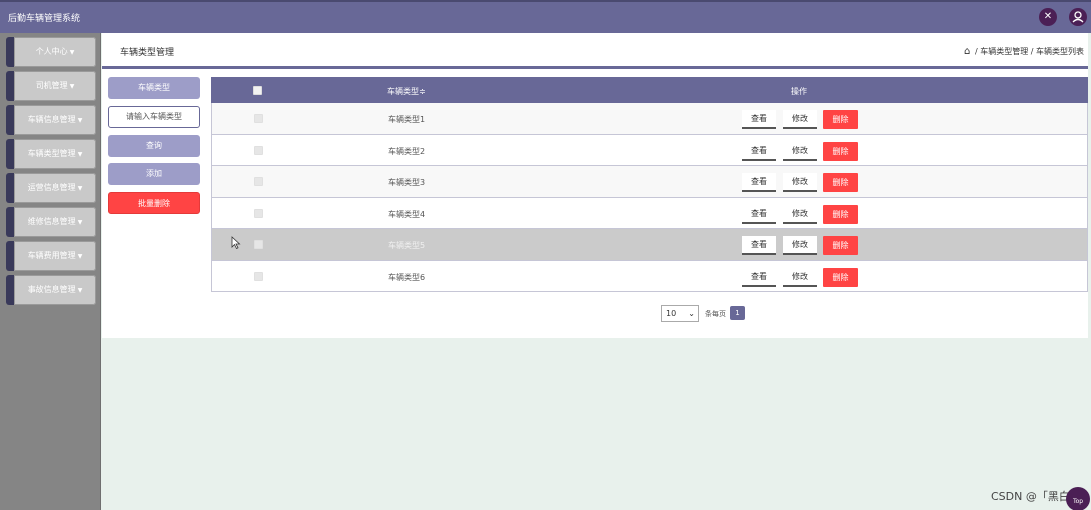 Image resolution: width=1091 pixels, height=510 pixels. Describe the element at coordinates (1030, 496) in the screenshot. I see `watermark: CSDN @「黑白` at that location.